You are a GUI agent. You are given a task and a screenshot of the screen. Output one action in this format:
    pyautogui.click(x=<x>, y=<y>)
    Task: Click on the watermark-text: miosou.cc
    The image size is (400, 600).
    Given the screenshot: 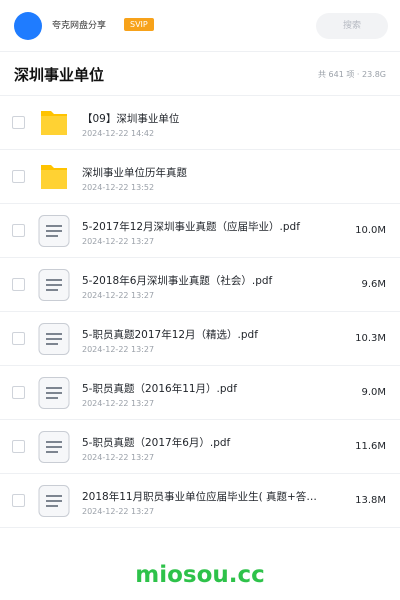 What is the action you would take?
    pyautogui.click(x=200, y=575)
    